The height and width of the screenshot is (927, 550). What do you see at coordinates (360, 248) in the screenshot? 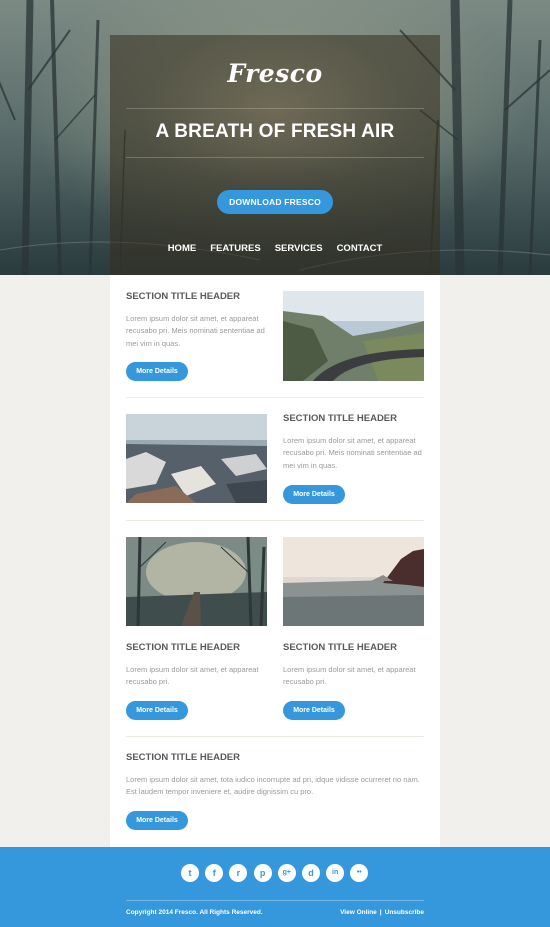
I see `nav-contact: CONTACT` at bounding box center [360, 248].